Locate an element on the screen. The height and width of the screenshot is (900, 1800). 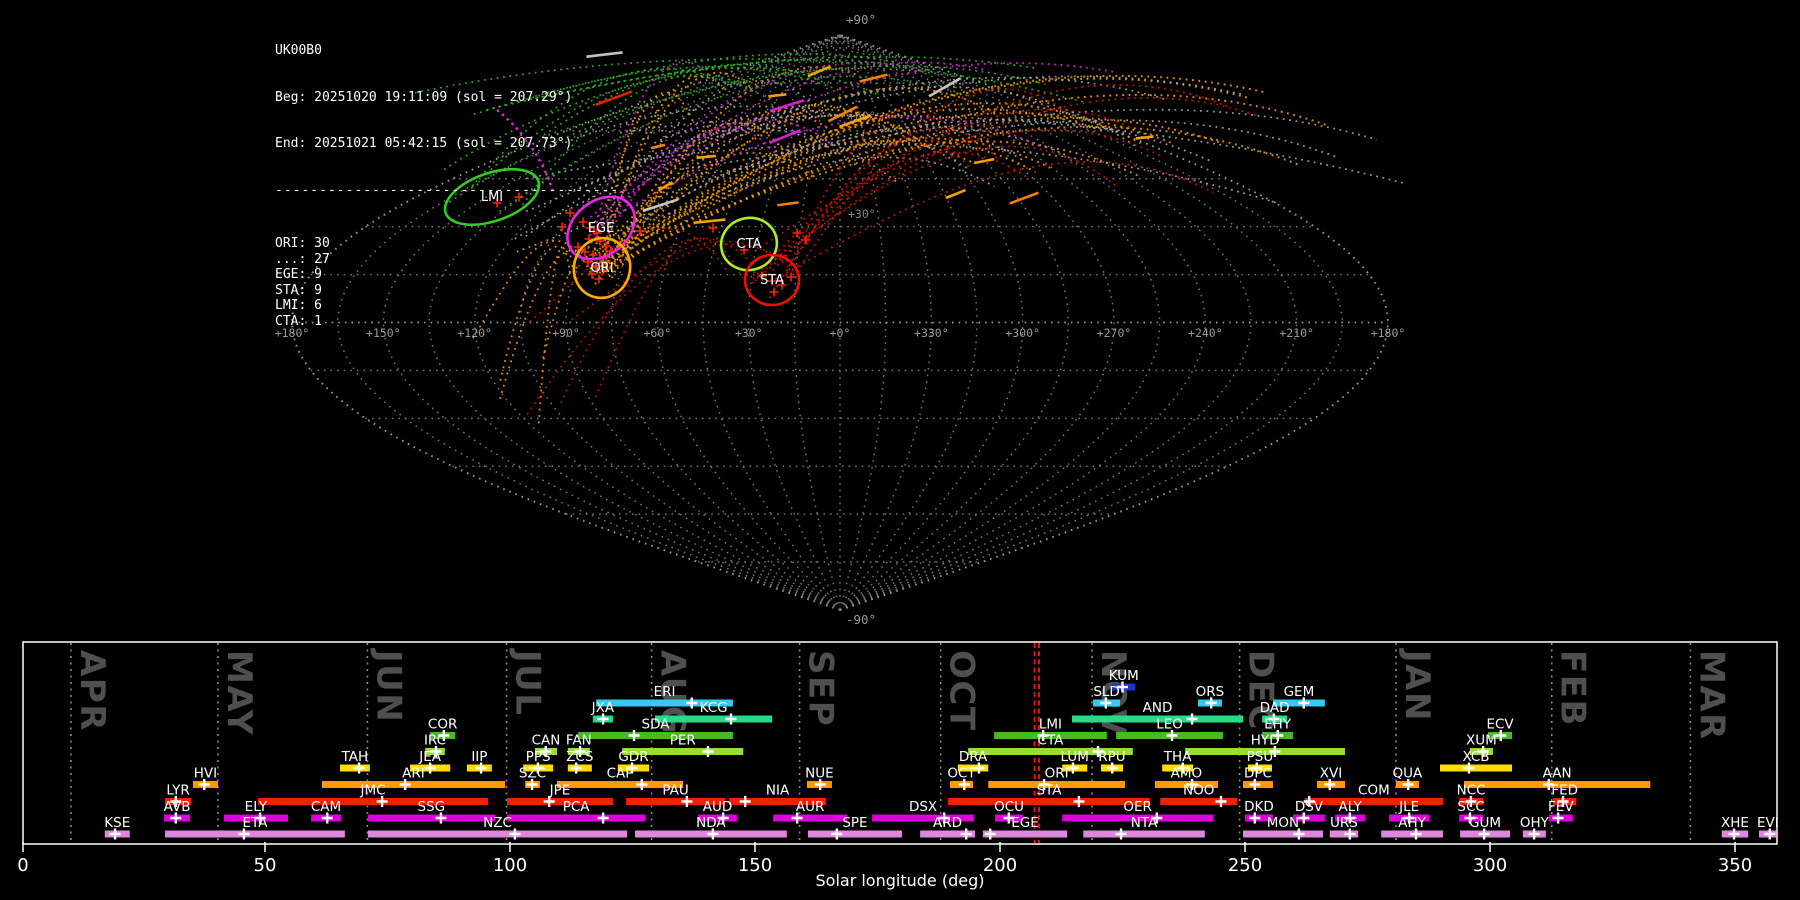
shower-code-label: COM is located at coordinates (1374, 791).